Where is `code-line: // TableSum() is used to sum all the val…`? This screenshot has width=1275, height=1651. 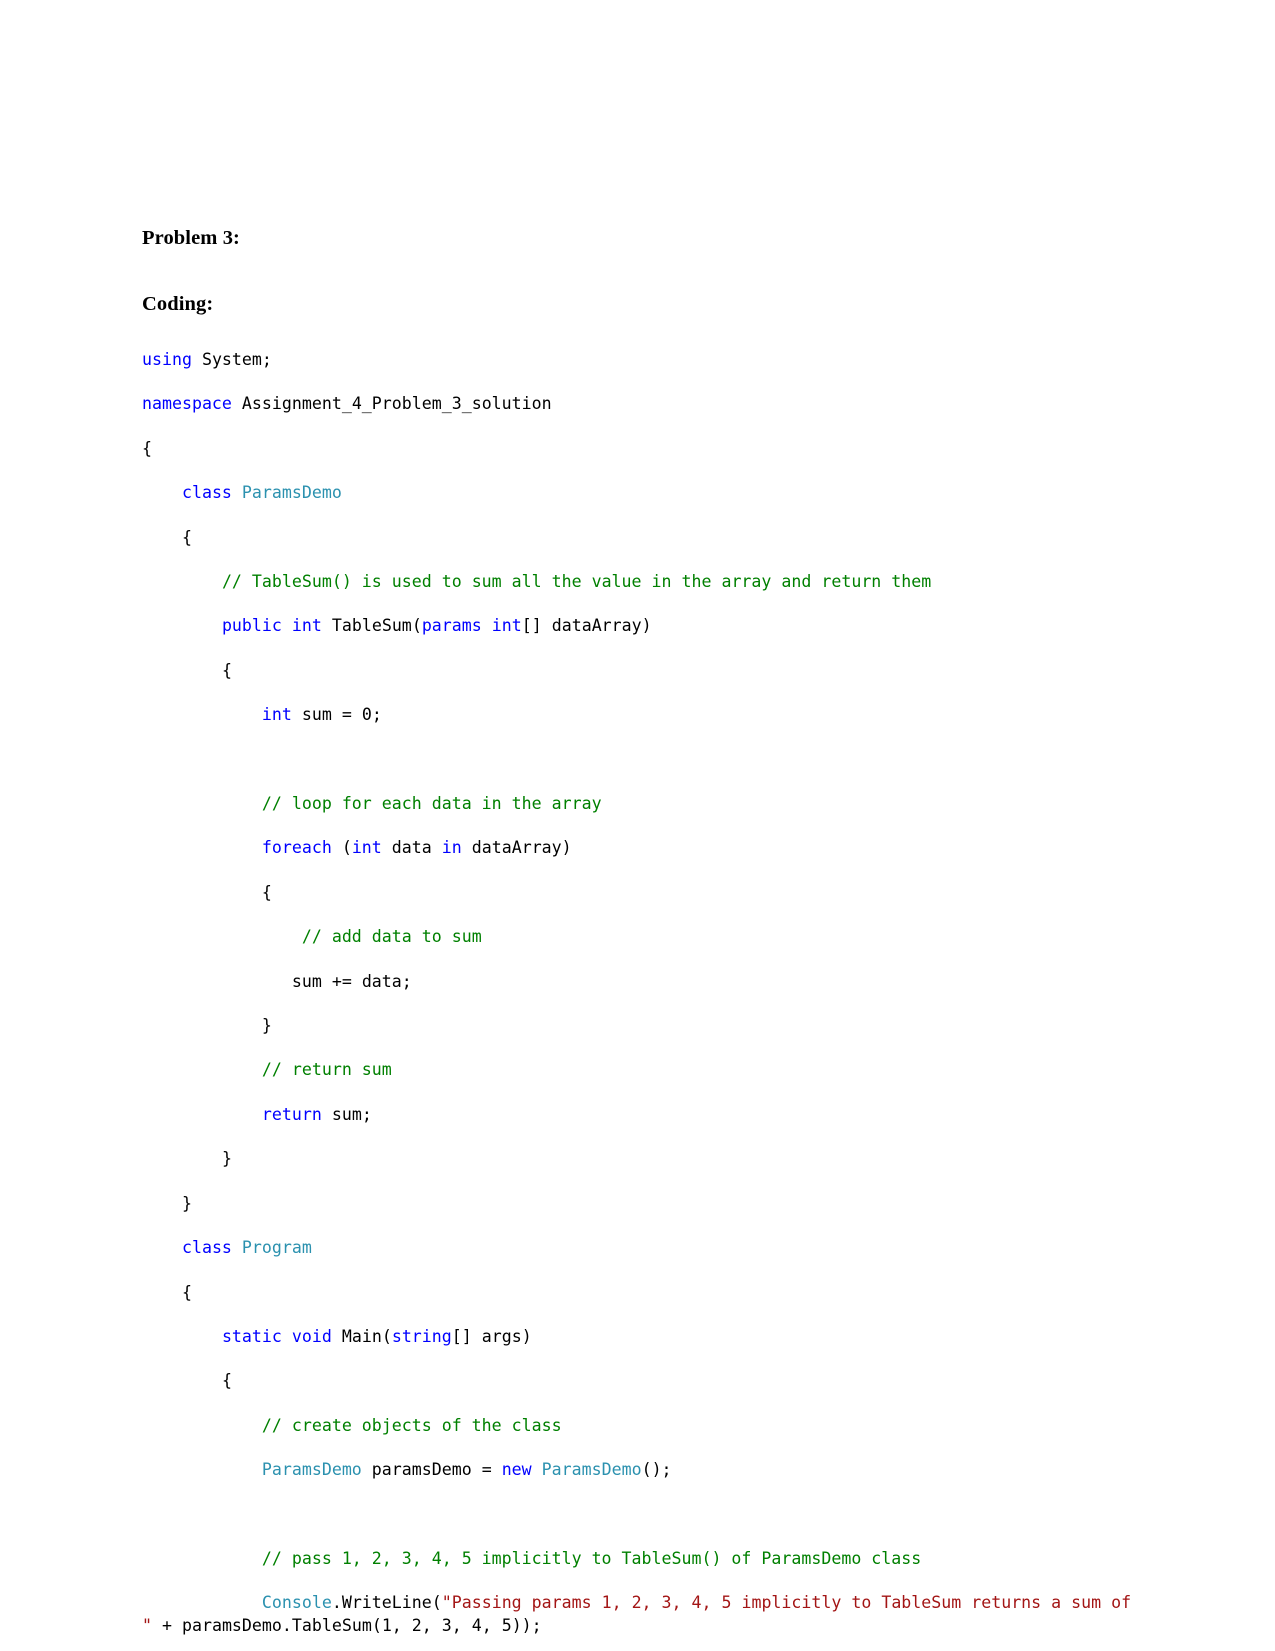
code-line: // TableSum() is used to sum all the val… is located at coordinates (576, 582).